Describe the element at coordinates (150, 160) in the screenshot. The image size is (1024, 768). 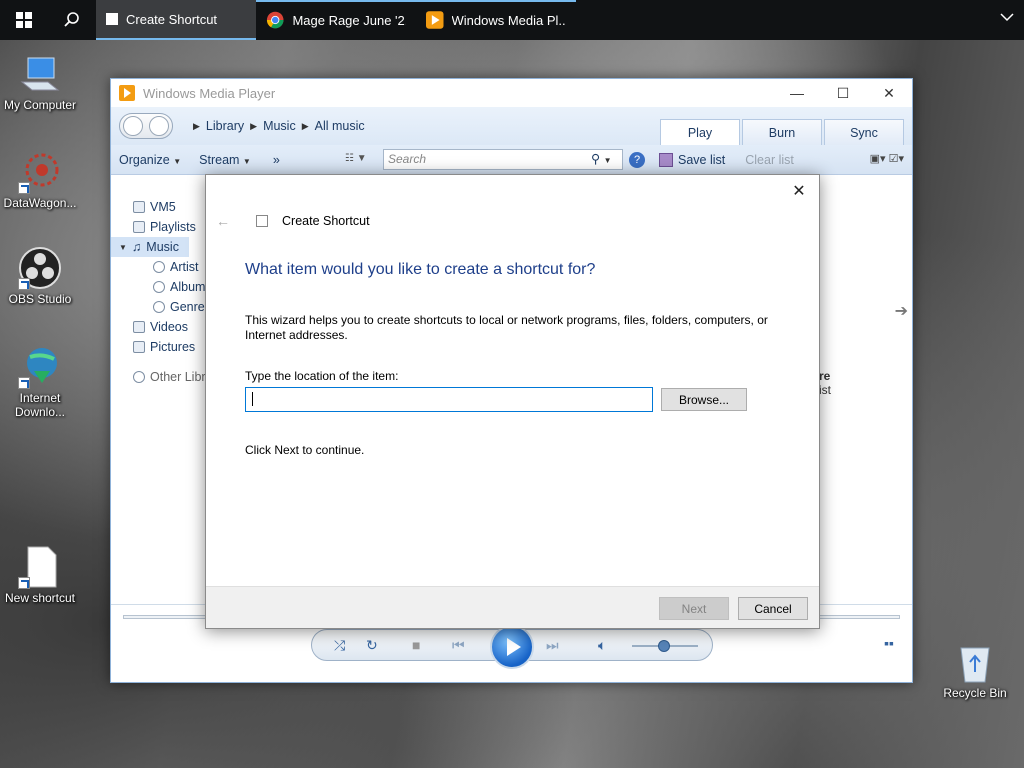
I see `organize-menu: Organize ▼` at that location.